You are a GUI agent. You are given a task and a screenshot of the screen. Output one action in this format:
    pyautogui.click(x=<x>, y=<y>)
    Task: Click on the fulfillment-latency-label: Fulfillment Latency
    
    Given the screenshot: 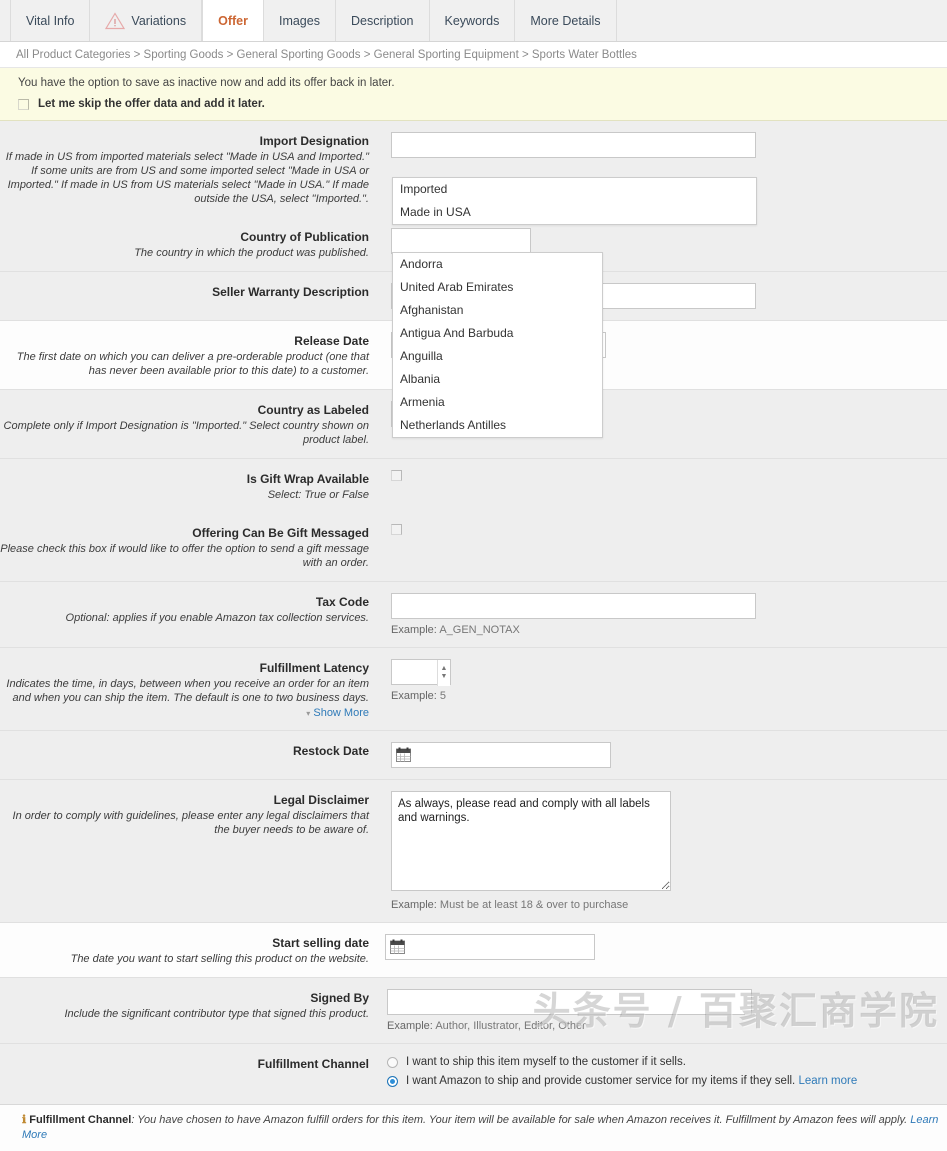 What is the action you would take?
    pyautogui.click(x=314, y=668)
    